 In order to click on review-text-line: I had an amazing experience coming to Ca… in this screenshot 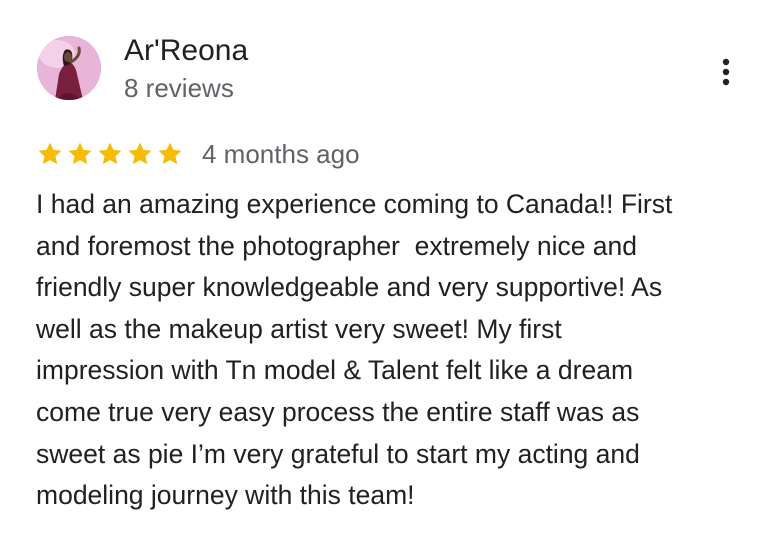, I will do `click(354, 204)`.